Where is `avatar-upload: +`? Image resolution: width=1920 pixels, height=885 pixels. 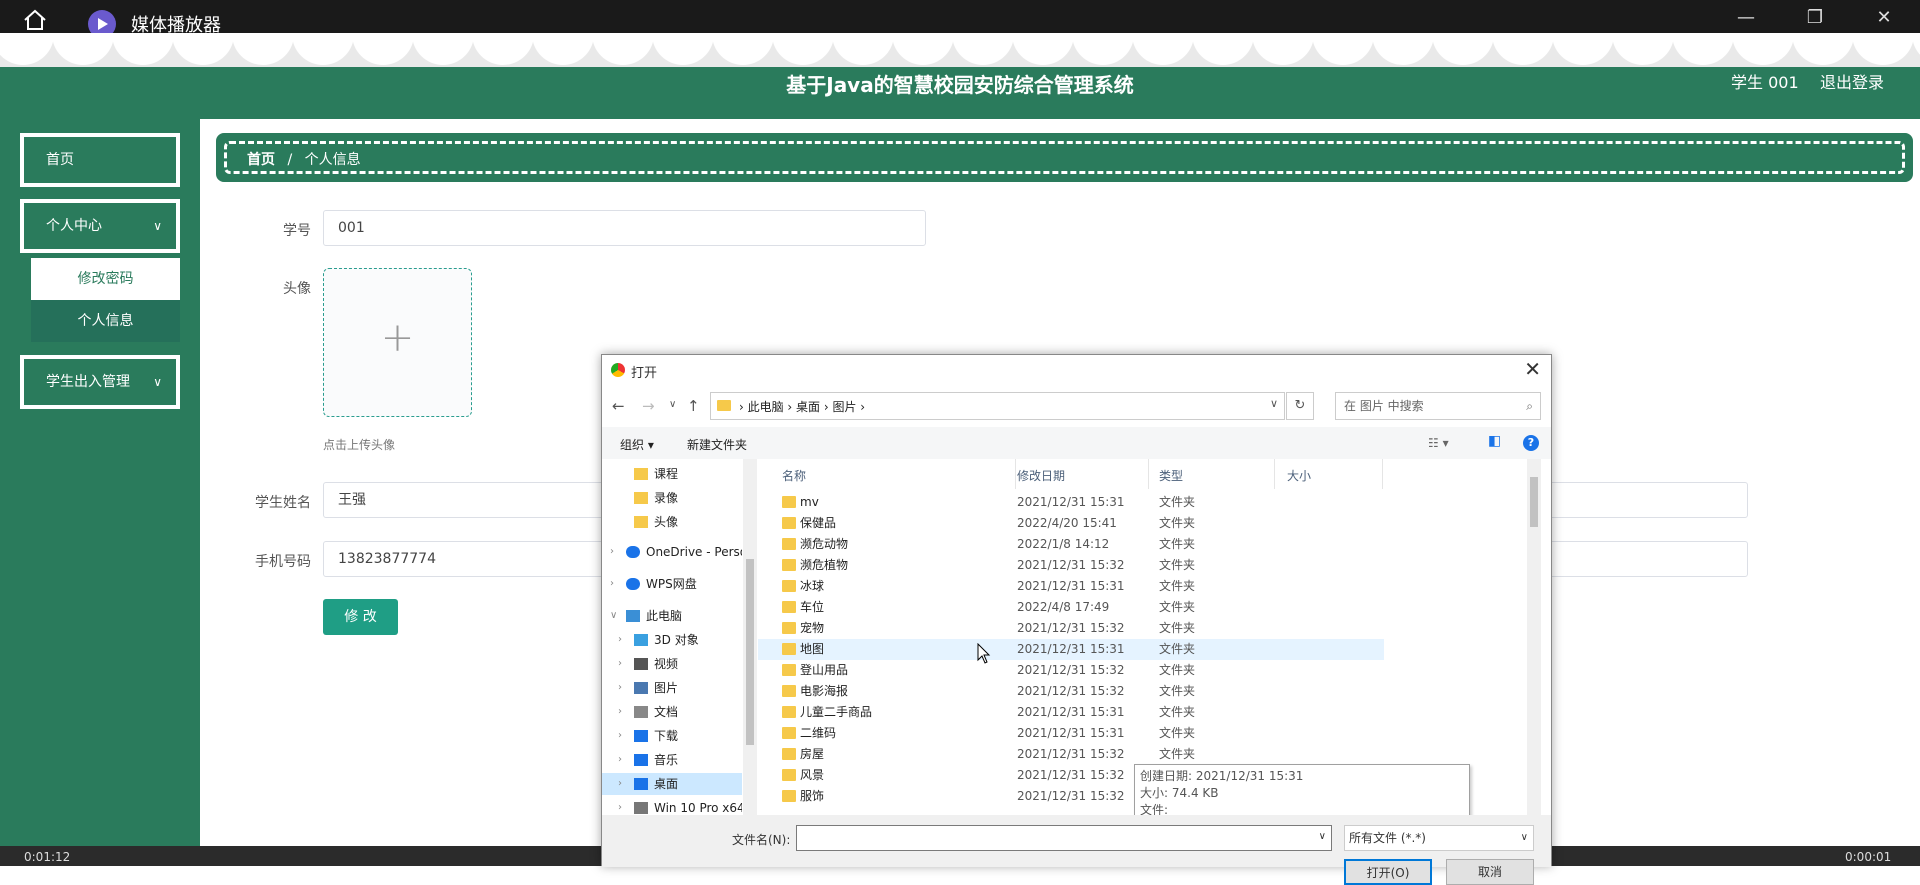 avatar-upload: + is located at coordinates (397, 342).